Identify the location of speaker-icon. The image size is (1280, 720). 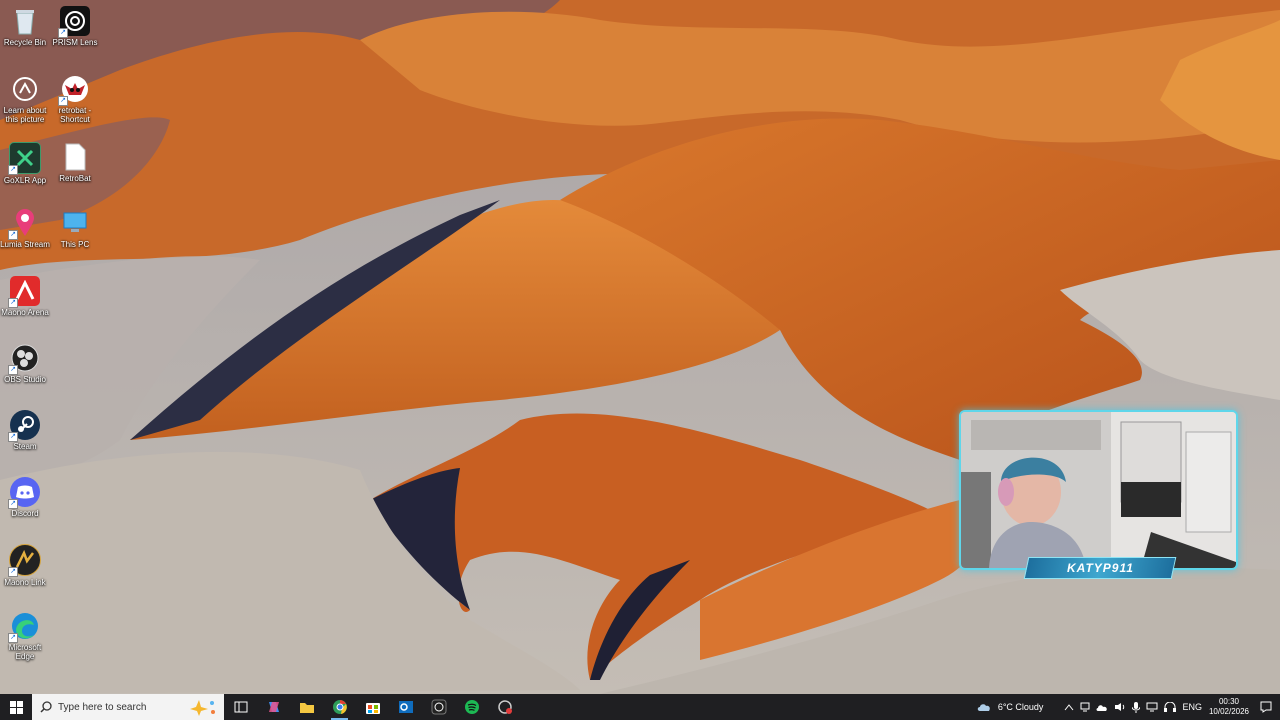
(1120, 707).